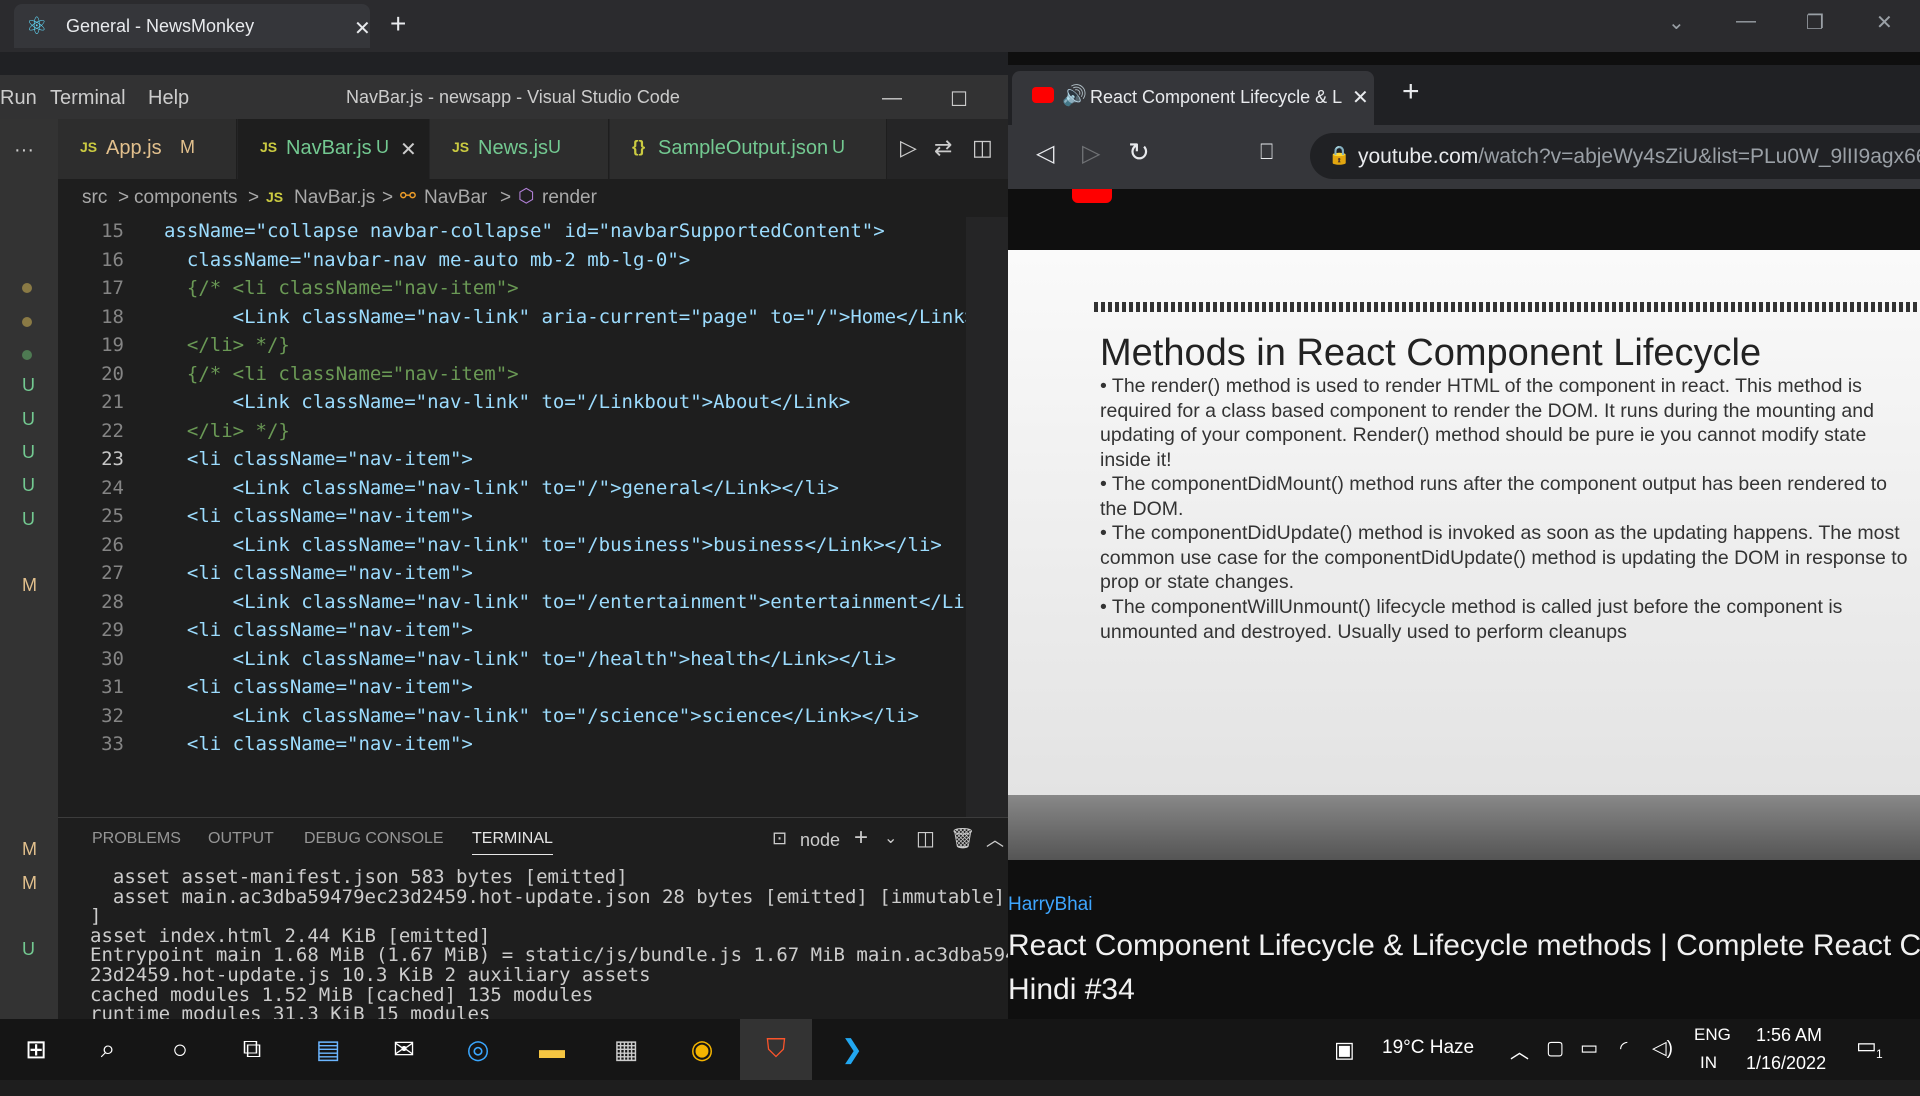 The height and width of the screenshot is (1096, 1920). Describe the element at coordinates (519, 149) in the screenshot. I see `tab-news-js: JS News.js U` at that location.